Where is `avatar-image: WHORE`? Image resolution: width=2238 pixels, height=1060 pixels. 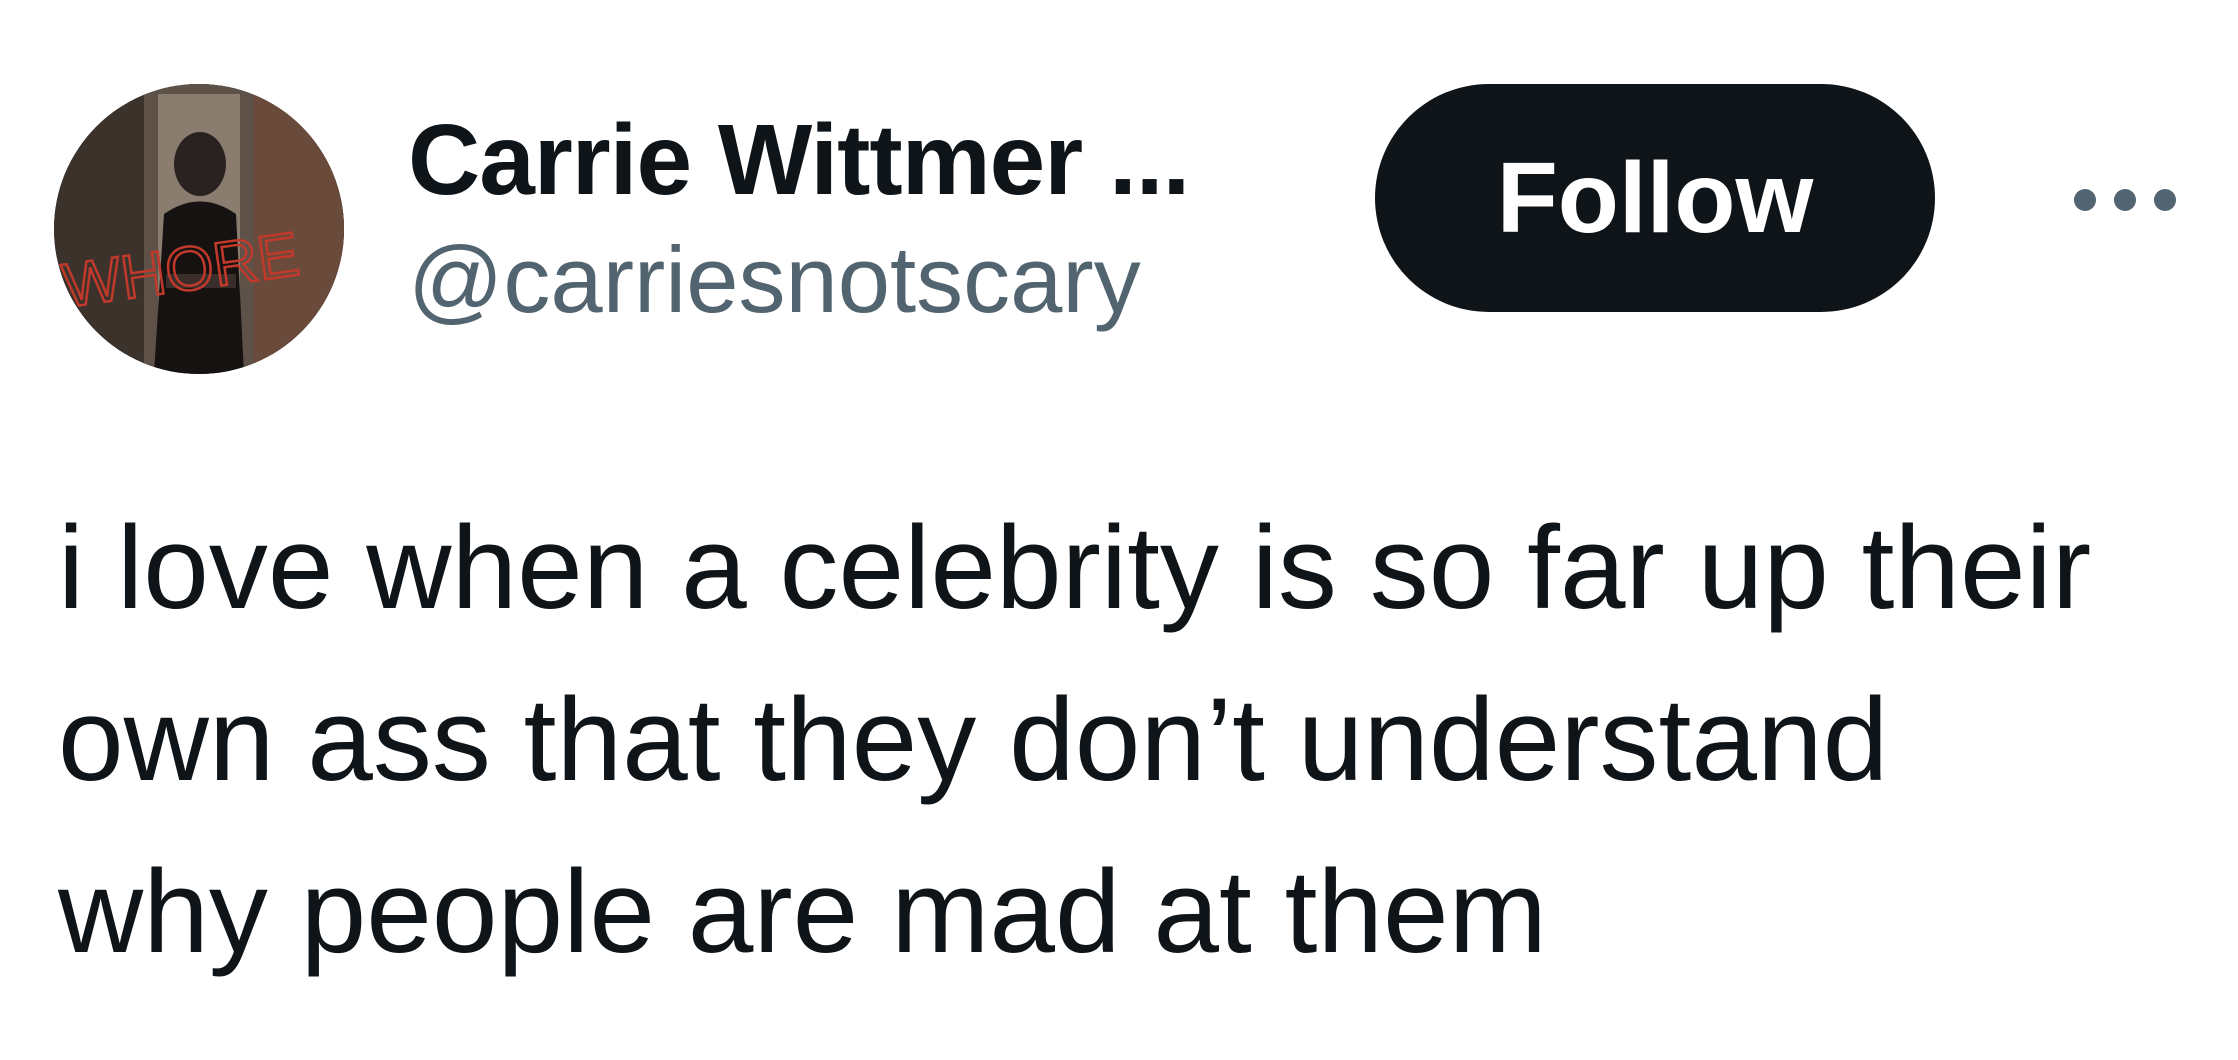 avatar-image: WHORE is located at coordinates (199, 229).